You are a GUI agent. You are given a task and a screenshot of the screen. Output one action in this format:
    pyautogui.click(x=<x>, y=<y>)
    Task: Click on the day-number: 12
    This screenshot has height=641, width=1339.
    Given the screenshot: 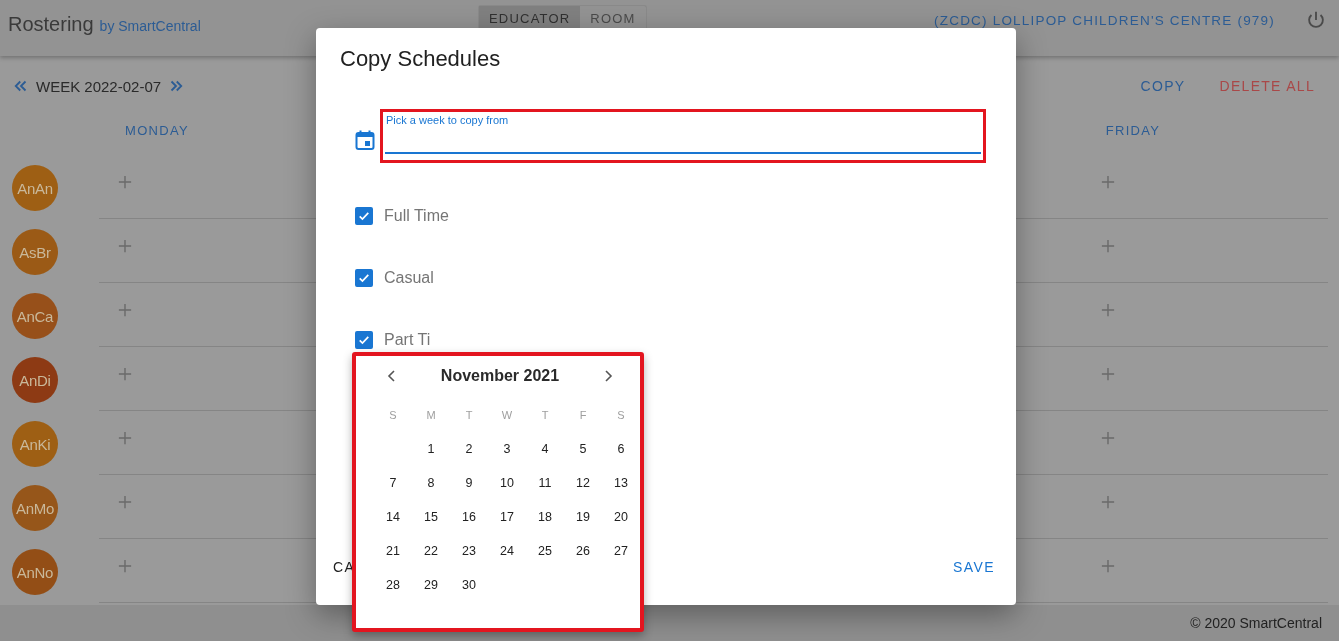 What is the action you would take?
    pyautogui.click(x=583, y=483)
    